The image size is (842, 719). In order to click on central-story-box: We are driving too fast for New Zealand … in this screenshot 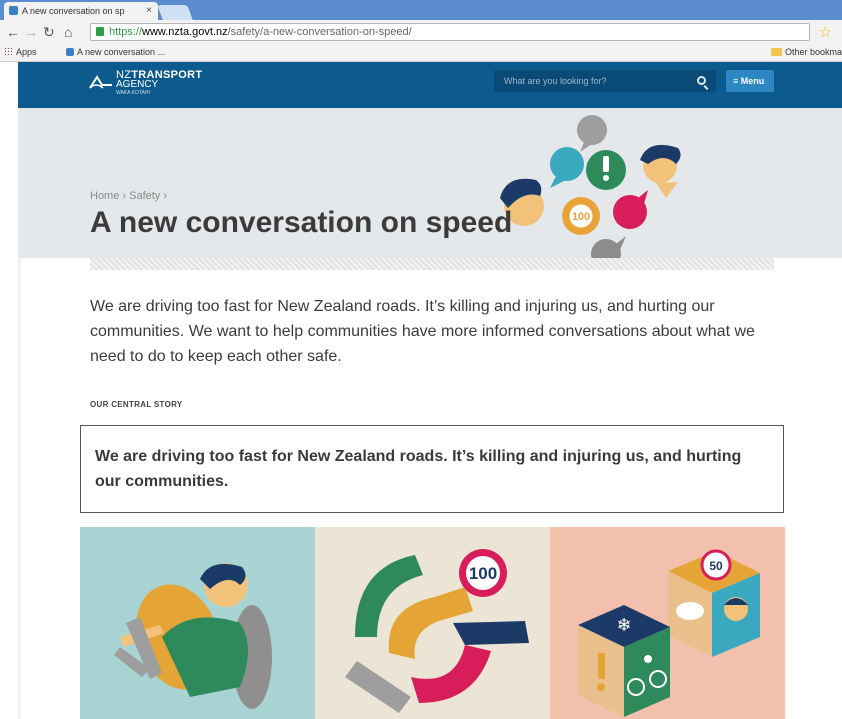, I will do `click(432, 469)`.